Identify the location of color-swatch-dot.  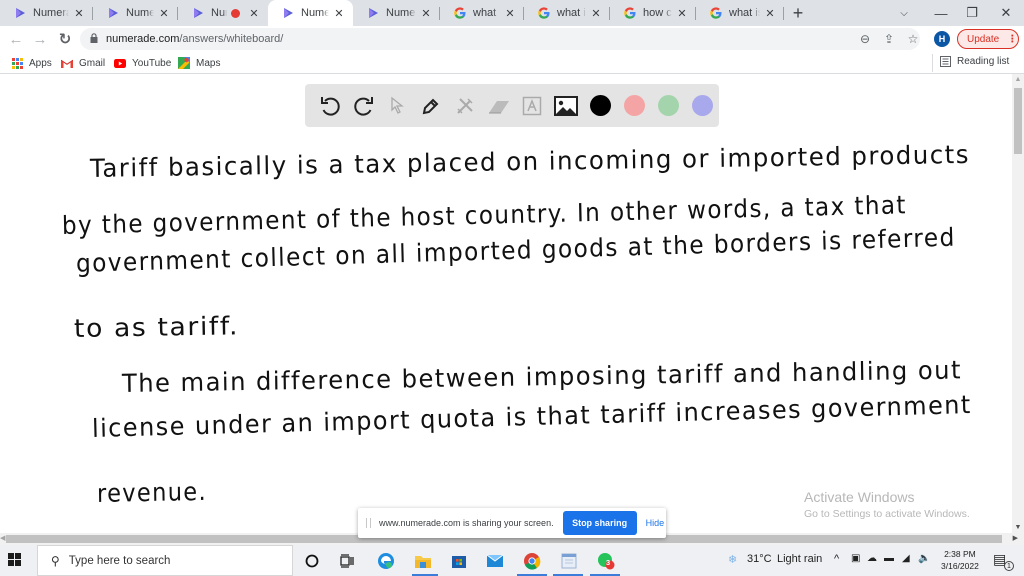
(600, 105).